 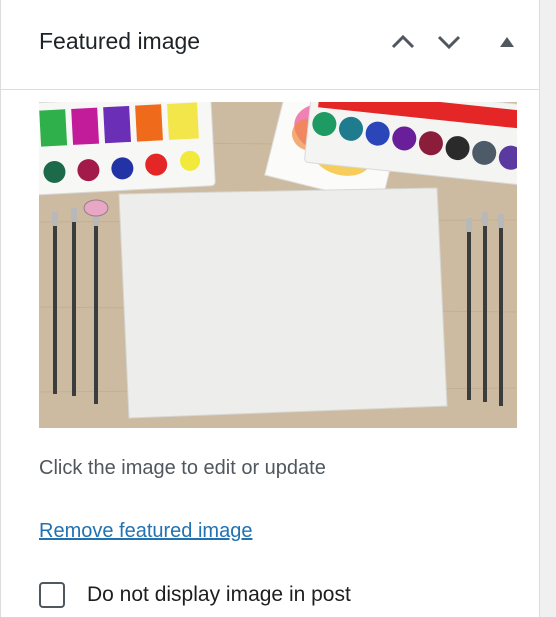 I want to click on chevron-down-icon, so click(x=449, y=42).